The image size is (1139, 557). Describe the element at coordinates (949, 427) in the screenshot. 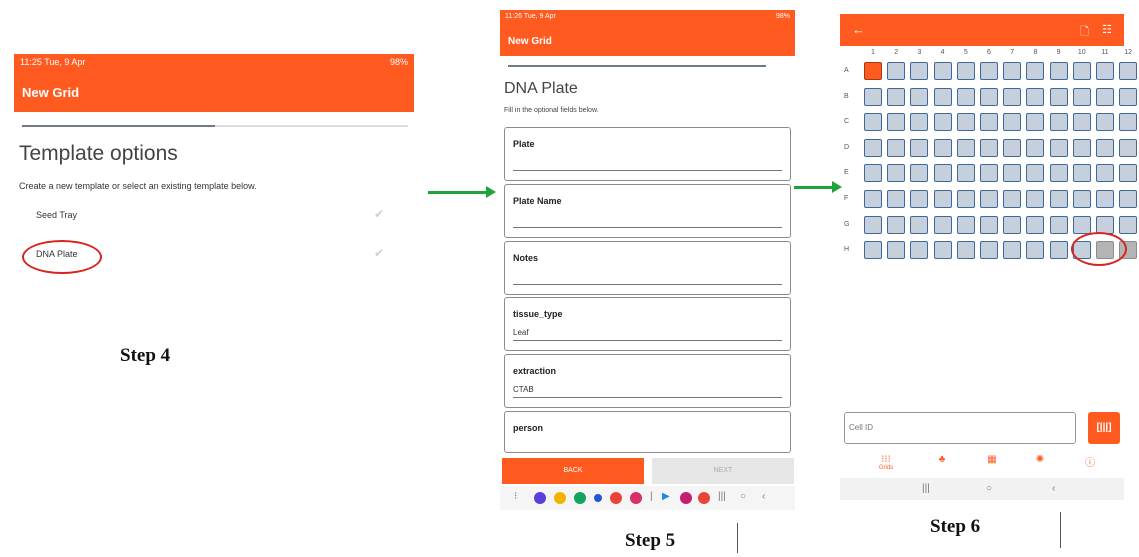

I see `cell-id-input` at that location.